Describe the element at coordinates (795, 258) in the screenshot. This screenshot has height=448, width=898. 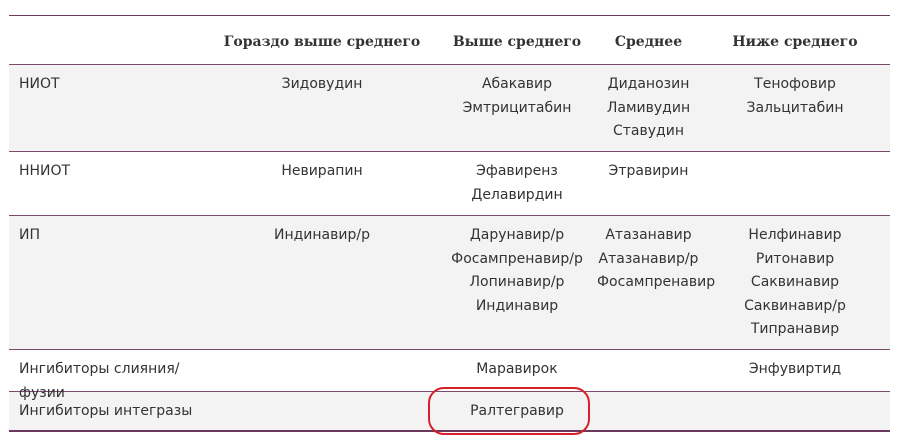
I see `drug-name: Ритонавир` at that location.